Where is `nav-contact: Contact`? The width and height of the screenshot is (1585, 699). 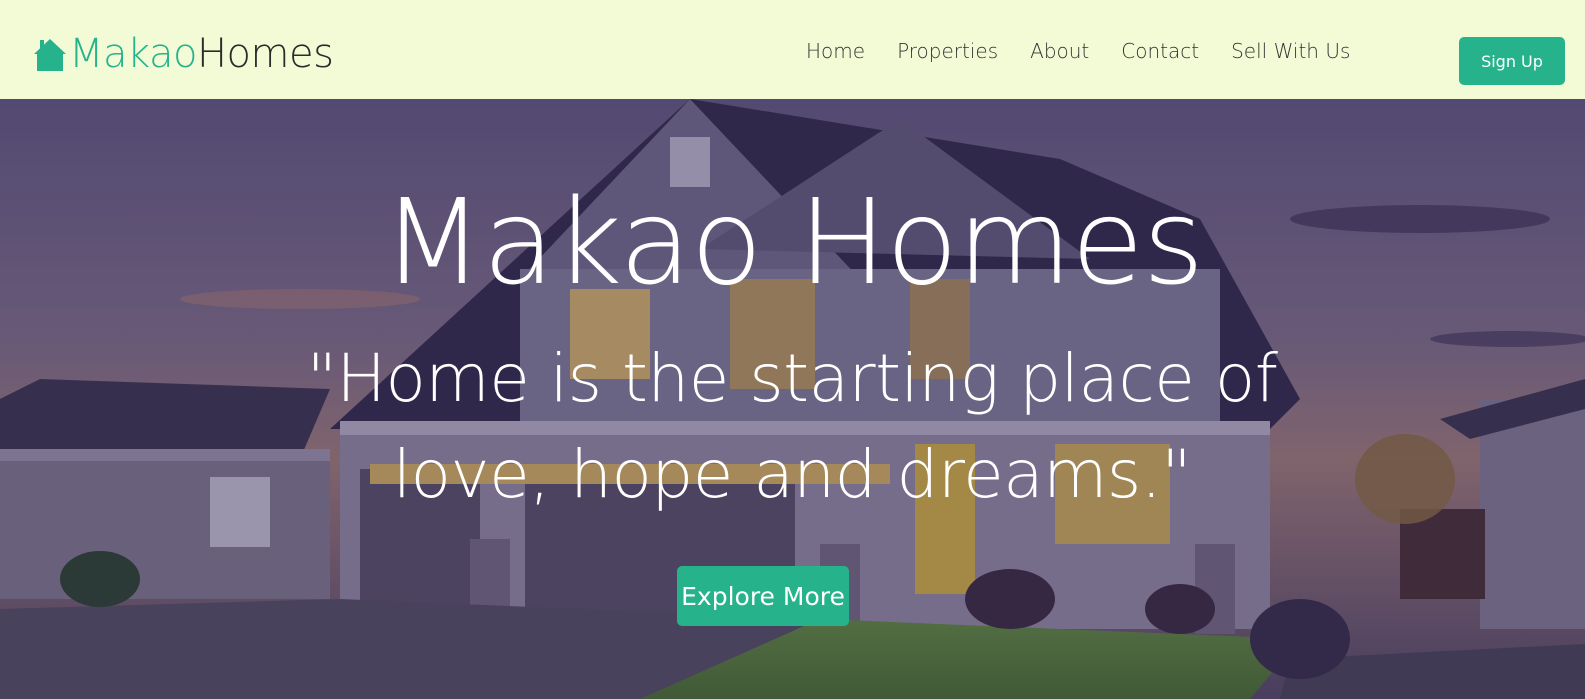 nav-contact: Contact is located at coordinates (1160, 51).